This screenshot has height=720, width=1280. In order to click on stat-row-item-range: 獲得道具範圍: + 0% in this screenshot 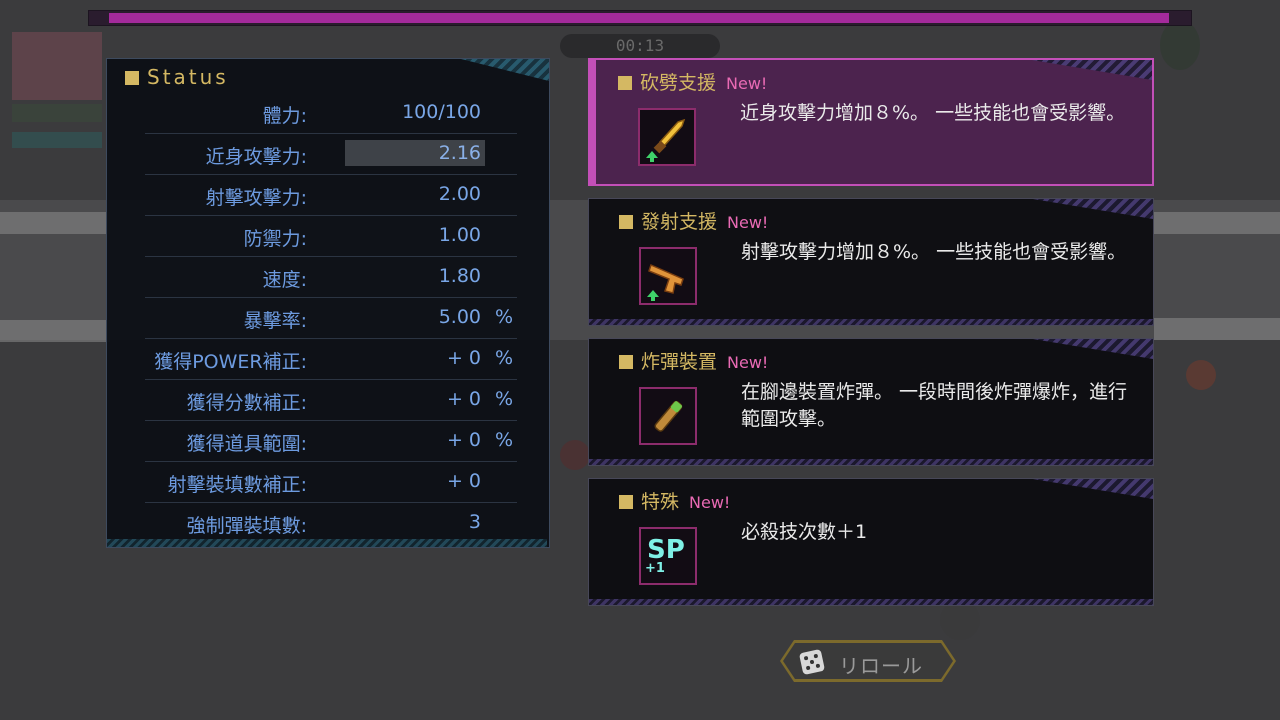, I will do `click(331, 441)`.